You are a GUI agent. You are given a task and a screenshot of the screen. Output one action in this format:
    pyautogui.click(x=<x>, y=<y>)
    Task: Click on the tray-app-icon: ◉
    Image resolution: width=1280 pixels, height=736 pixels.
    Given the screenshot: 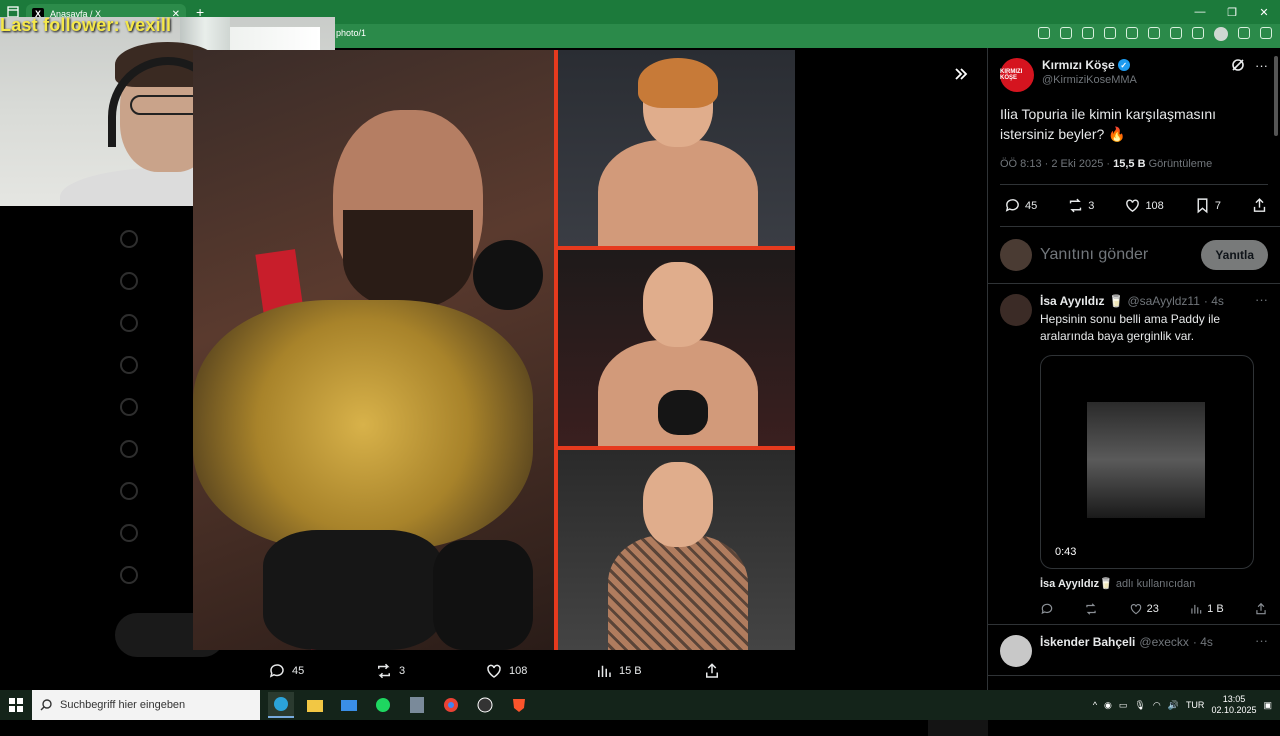 What is the action you would take?
    pyautogui.click(x=1108, y=705)
    